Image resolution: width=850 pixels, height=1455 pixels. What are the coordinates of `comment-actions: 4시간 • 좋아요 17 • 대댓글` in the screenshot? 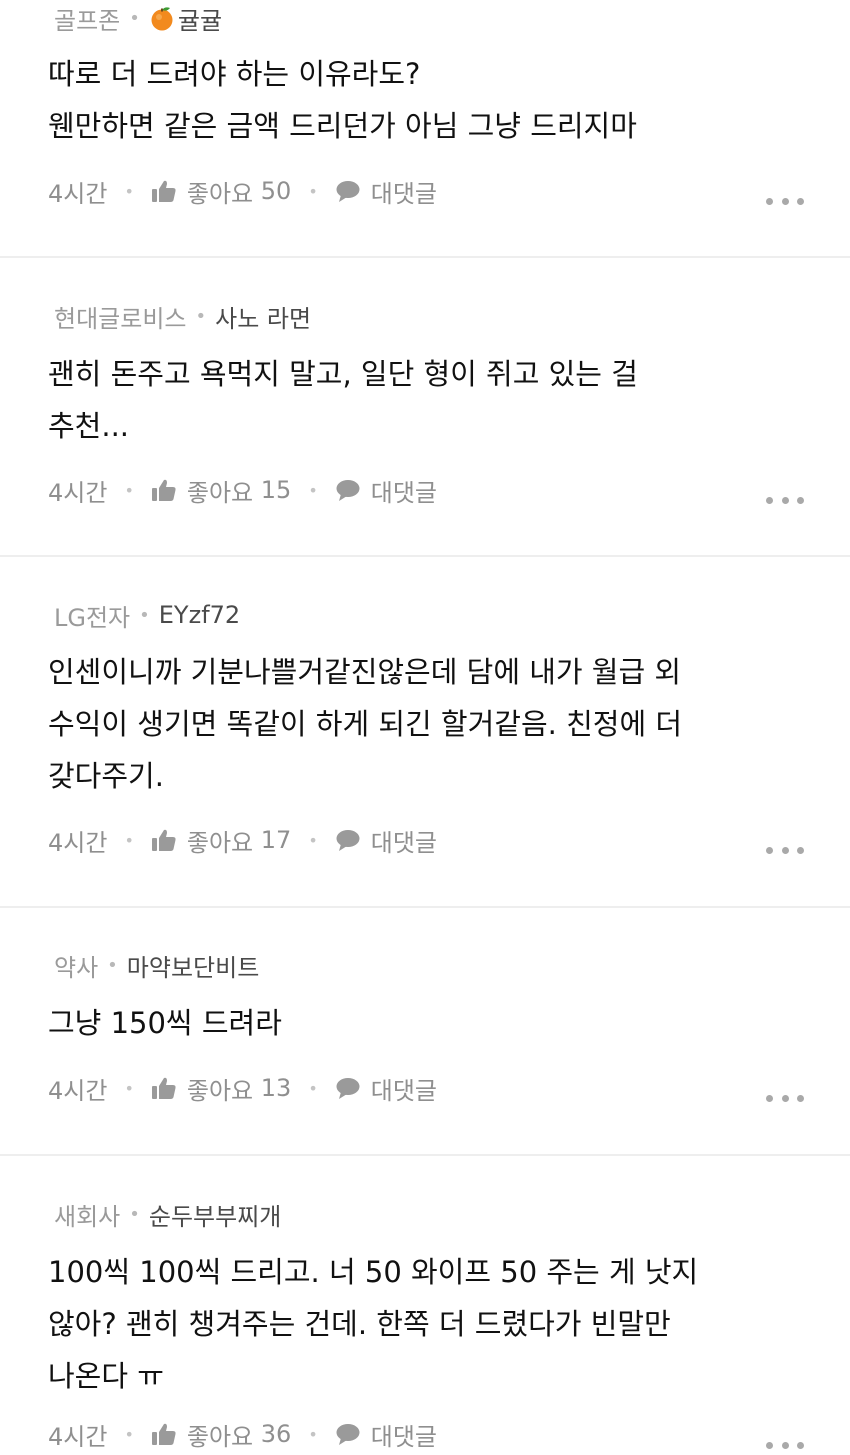 It's located at (242, 840).